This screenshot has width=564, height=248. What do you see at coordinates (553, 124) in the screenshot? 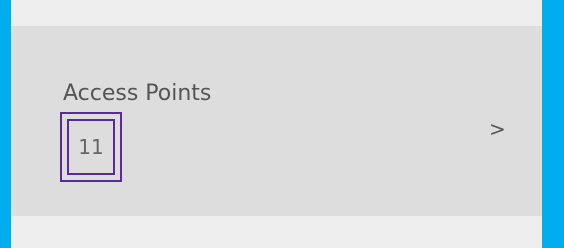
I see `right-accent-bar` at bounding box center [553, 124].